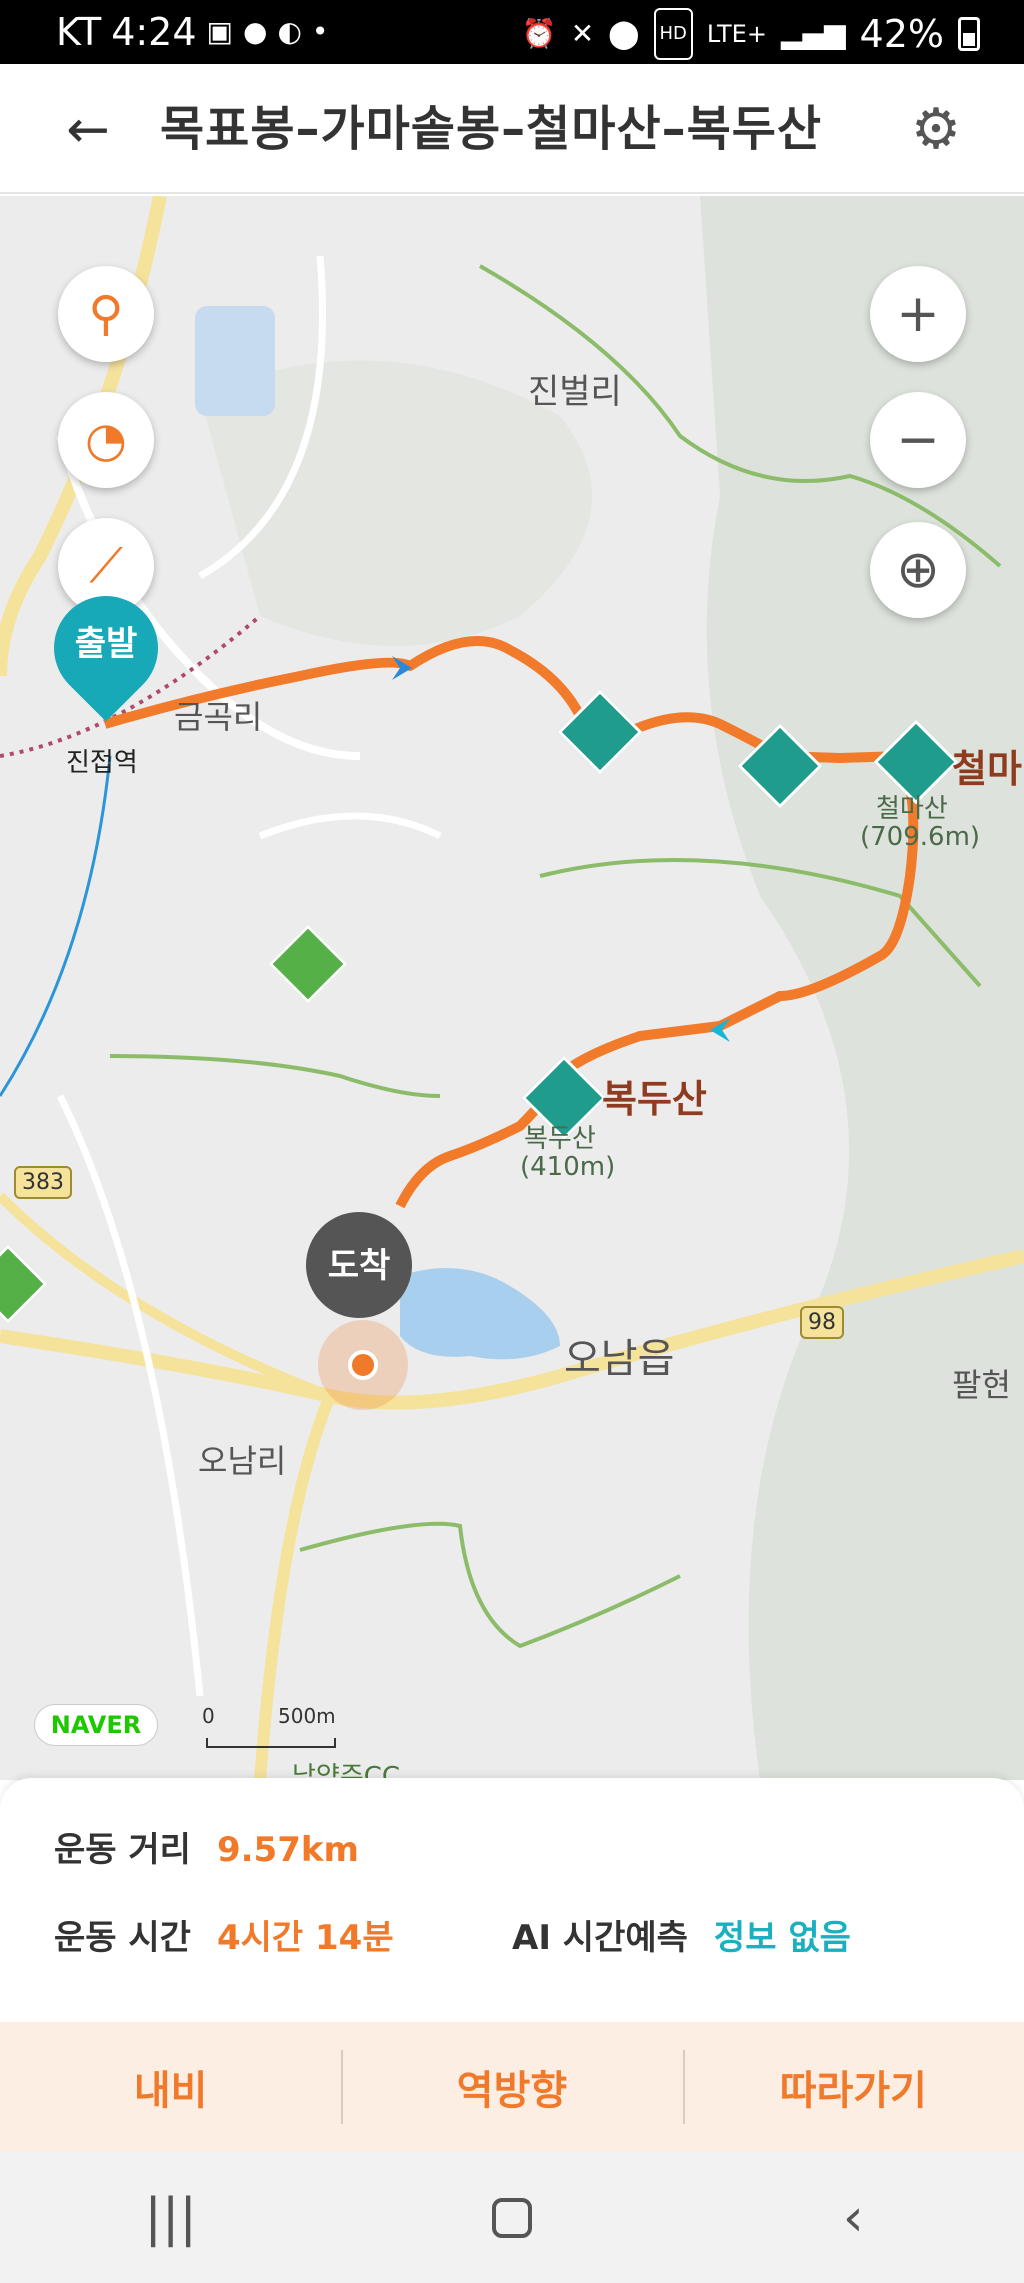 The height and width of the screenshot is (2283, 1024). Describe the element at coordinates (912, 809) in the screenshot. I see `label-cheolmasan-small: 철마산` at that location.